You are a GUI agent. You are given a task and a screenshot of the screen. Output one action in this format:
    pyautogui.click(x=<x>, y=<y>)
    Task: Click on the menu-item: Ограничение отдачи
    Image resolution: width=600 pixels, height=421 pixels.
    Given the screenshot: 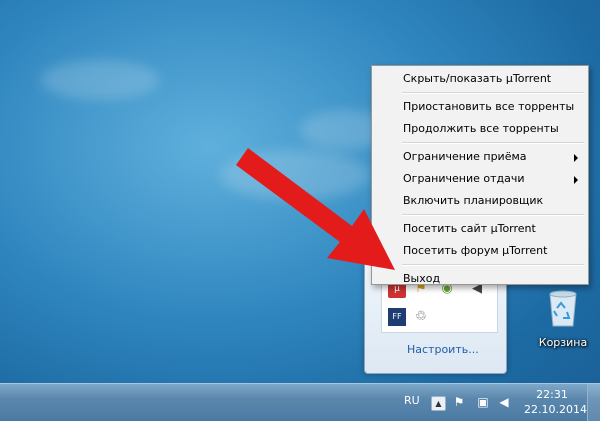 What is the action you would take?
    pyautogui.click(x=480, y=179)
    